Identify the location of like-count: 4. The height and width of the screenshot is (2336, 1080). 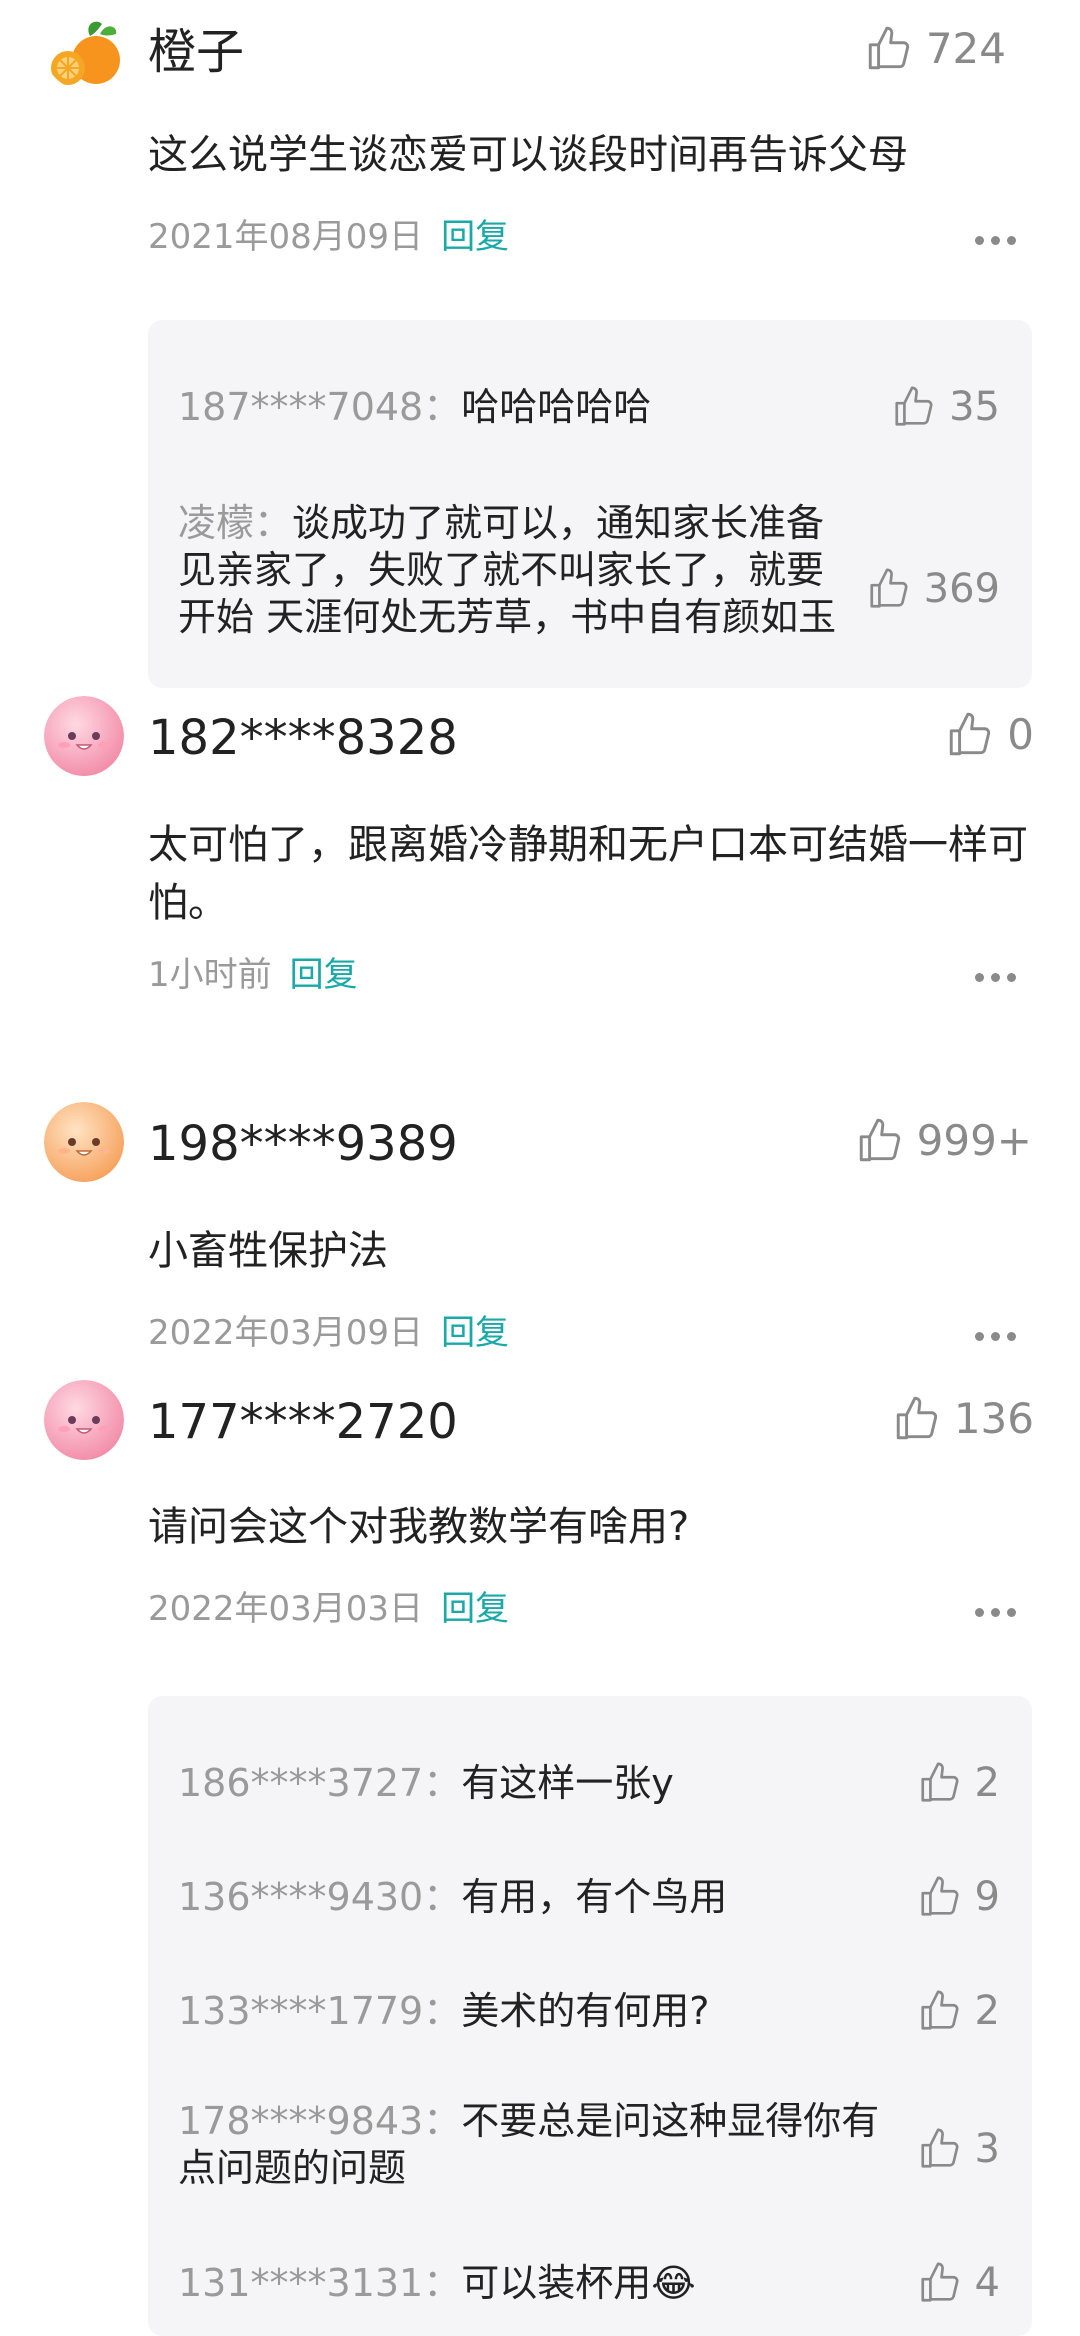
(987, 2283).